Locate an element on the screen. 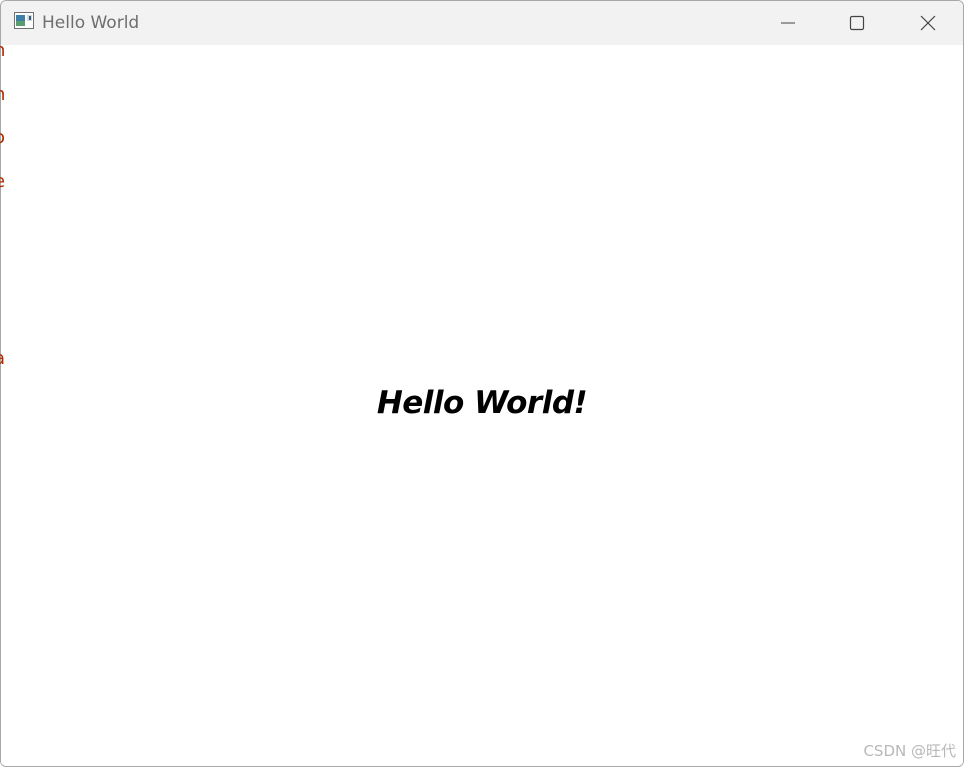 The width and height of the screenshot is (964, 767). title-bar: Hello World is located at coordinates (482, 23).